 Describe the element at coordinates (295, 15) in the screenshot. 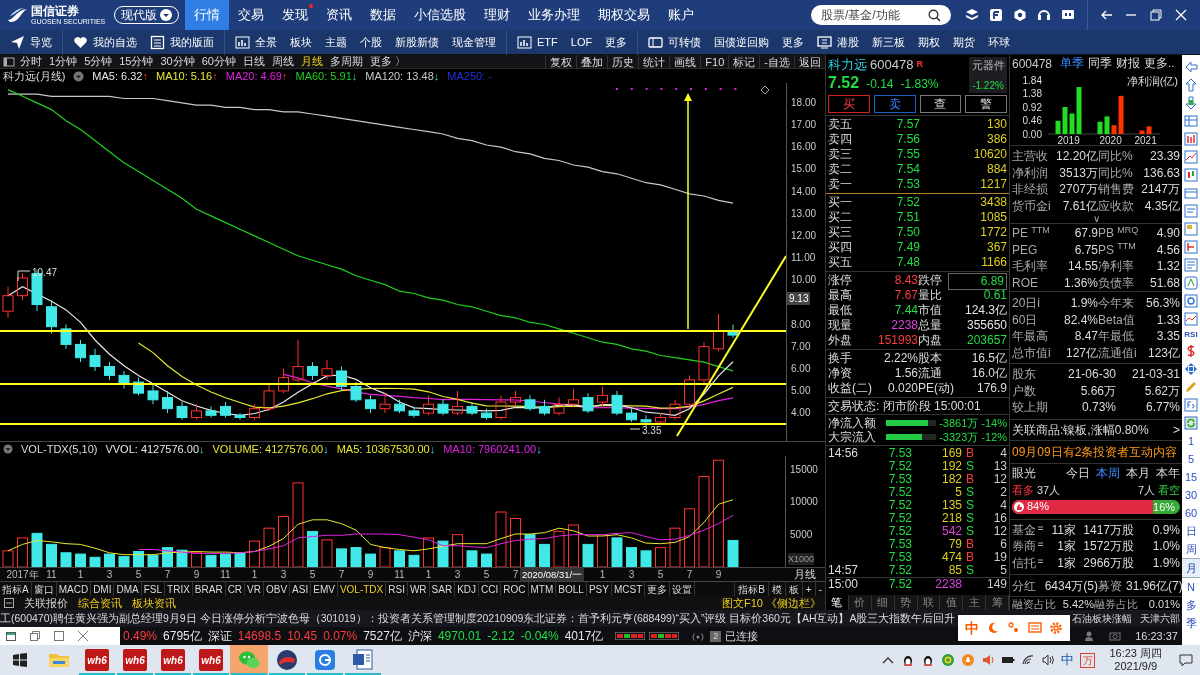

I see `nav-tab: 发现` at that location.